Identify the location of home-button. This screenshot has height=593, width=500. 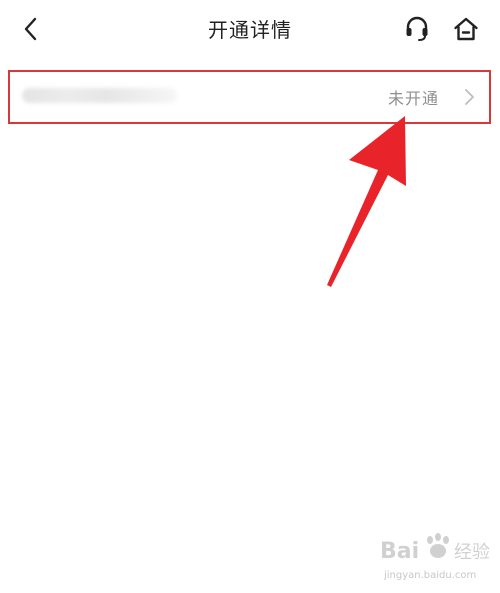
(466, 29).